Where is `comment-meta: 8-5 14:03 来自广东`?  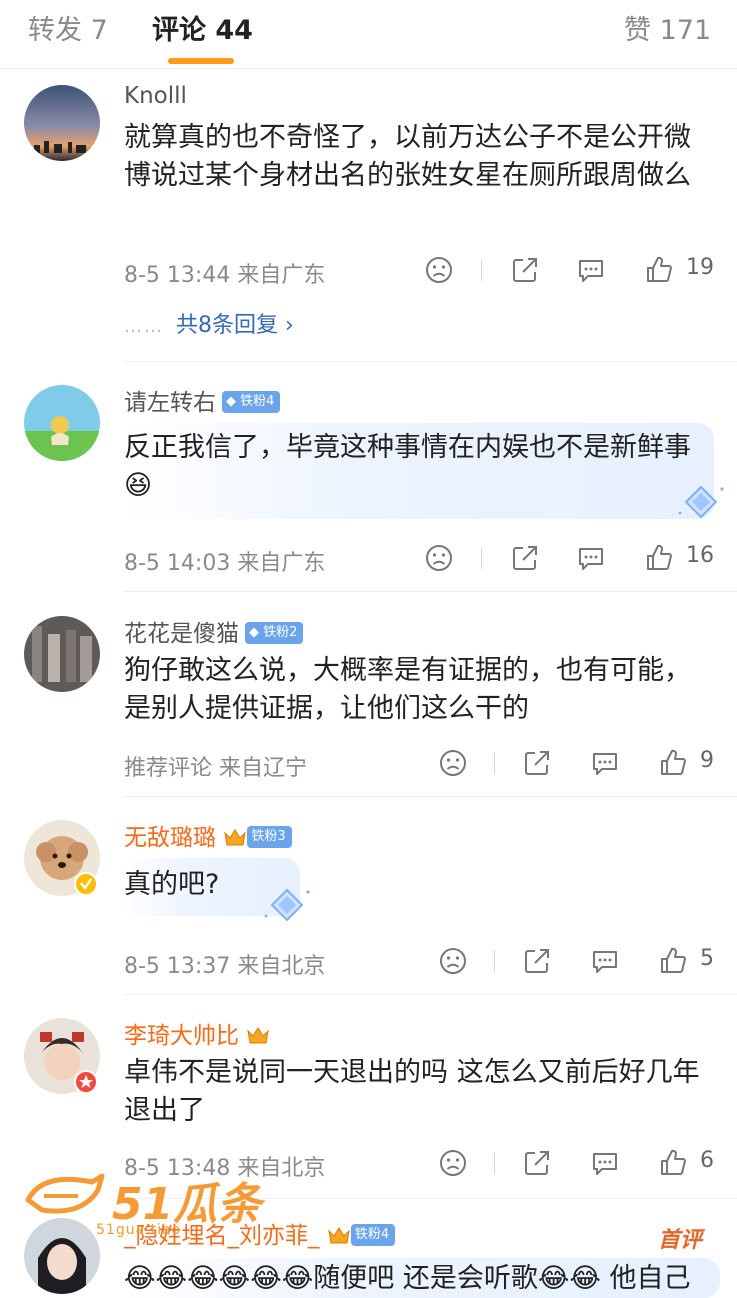
comment-meta: 8-5 14:03 来自广东 is located at coordinates (225, 563).